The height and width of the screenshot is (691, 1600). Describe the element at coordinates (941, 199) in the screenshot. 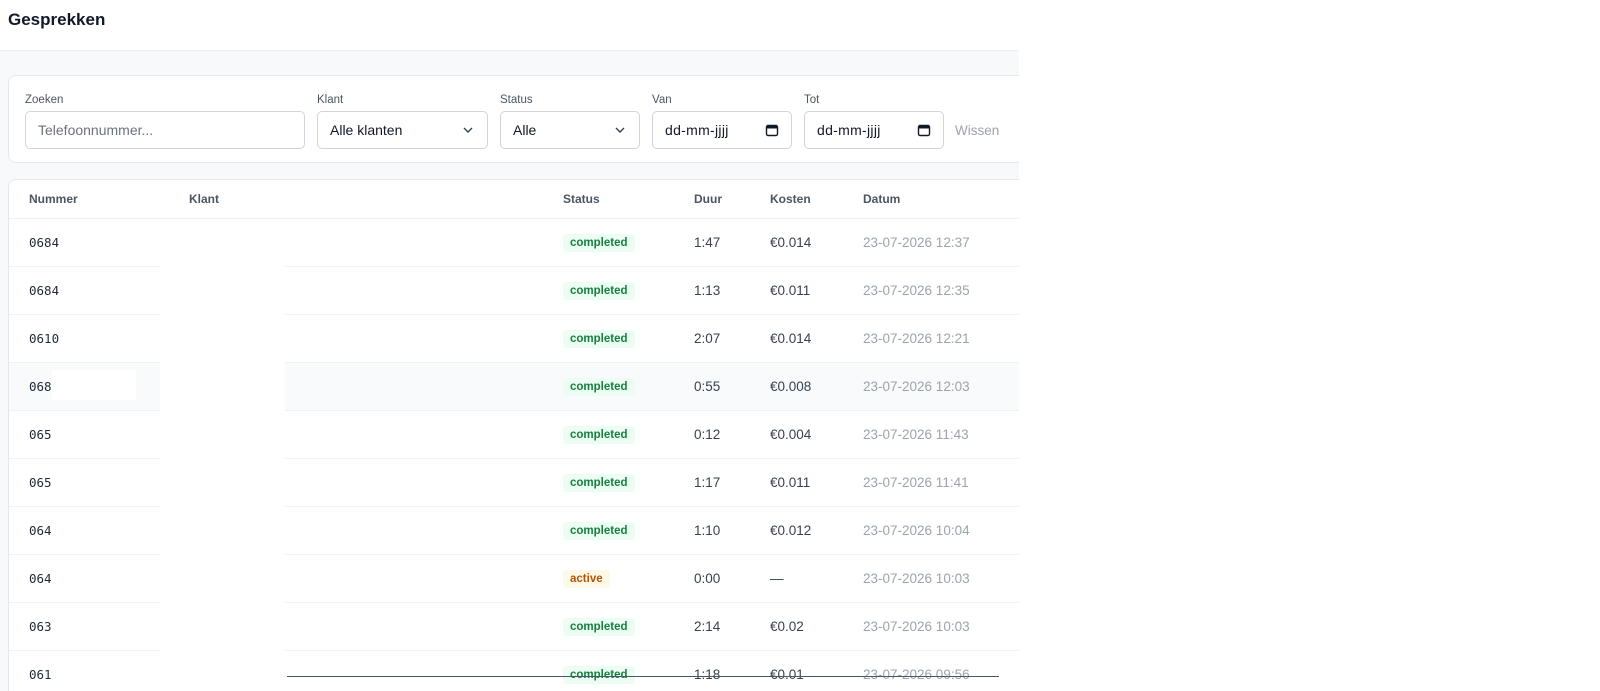

I see `column-header-date: Datum` at that location.